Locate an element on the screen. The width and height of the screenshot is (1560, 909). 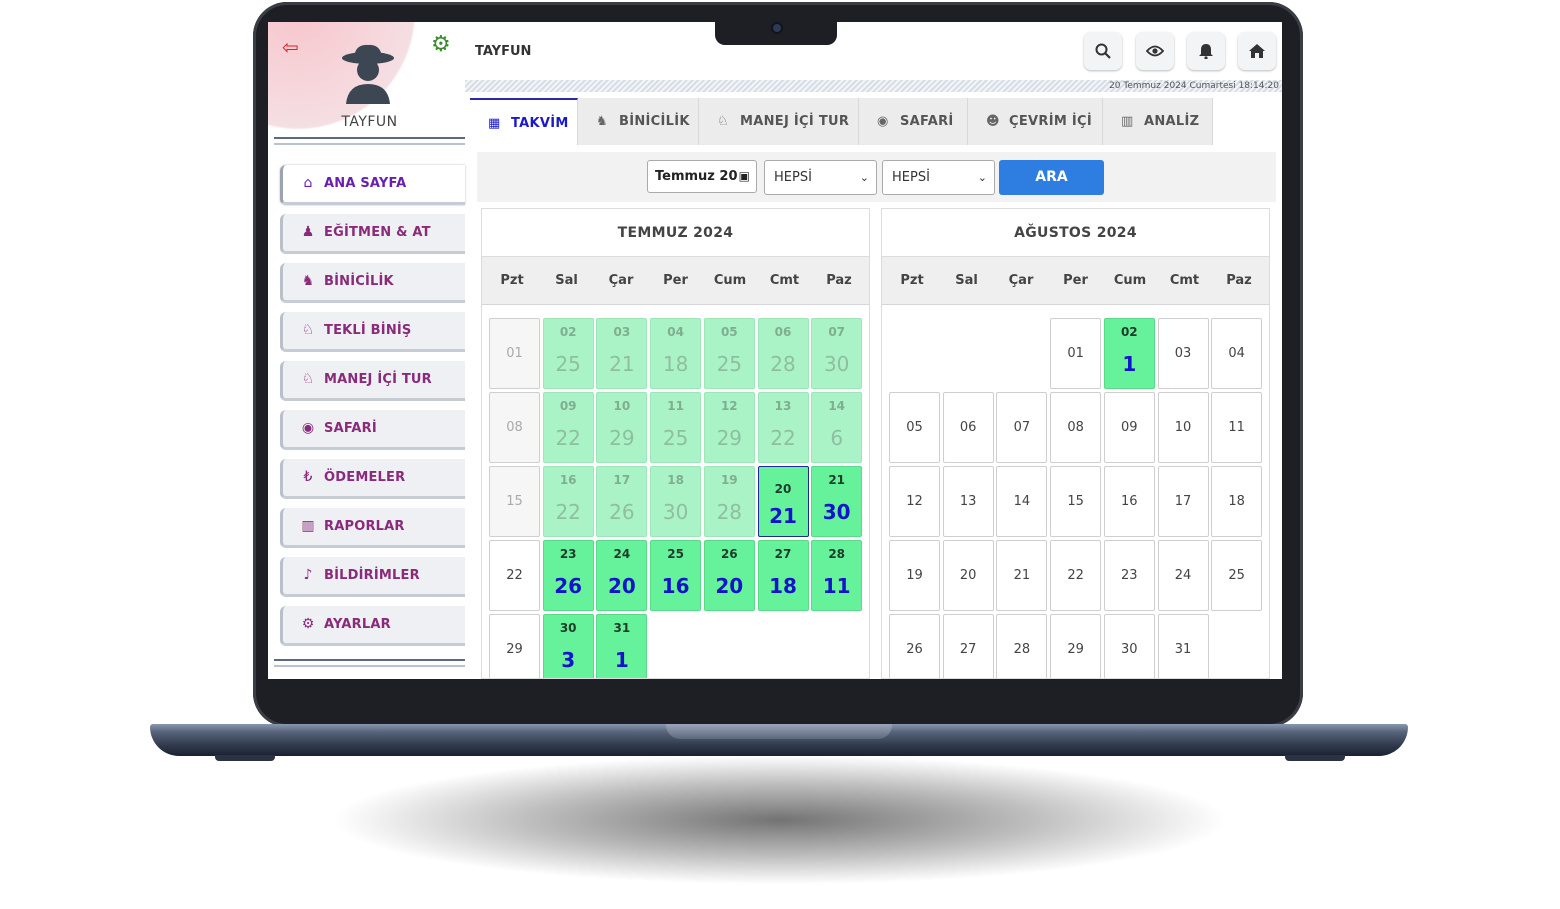
calendar-day: 12 29 is located at coordinates (729, 427).